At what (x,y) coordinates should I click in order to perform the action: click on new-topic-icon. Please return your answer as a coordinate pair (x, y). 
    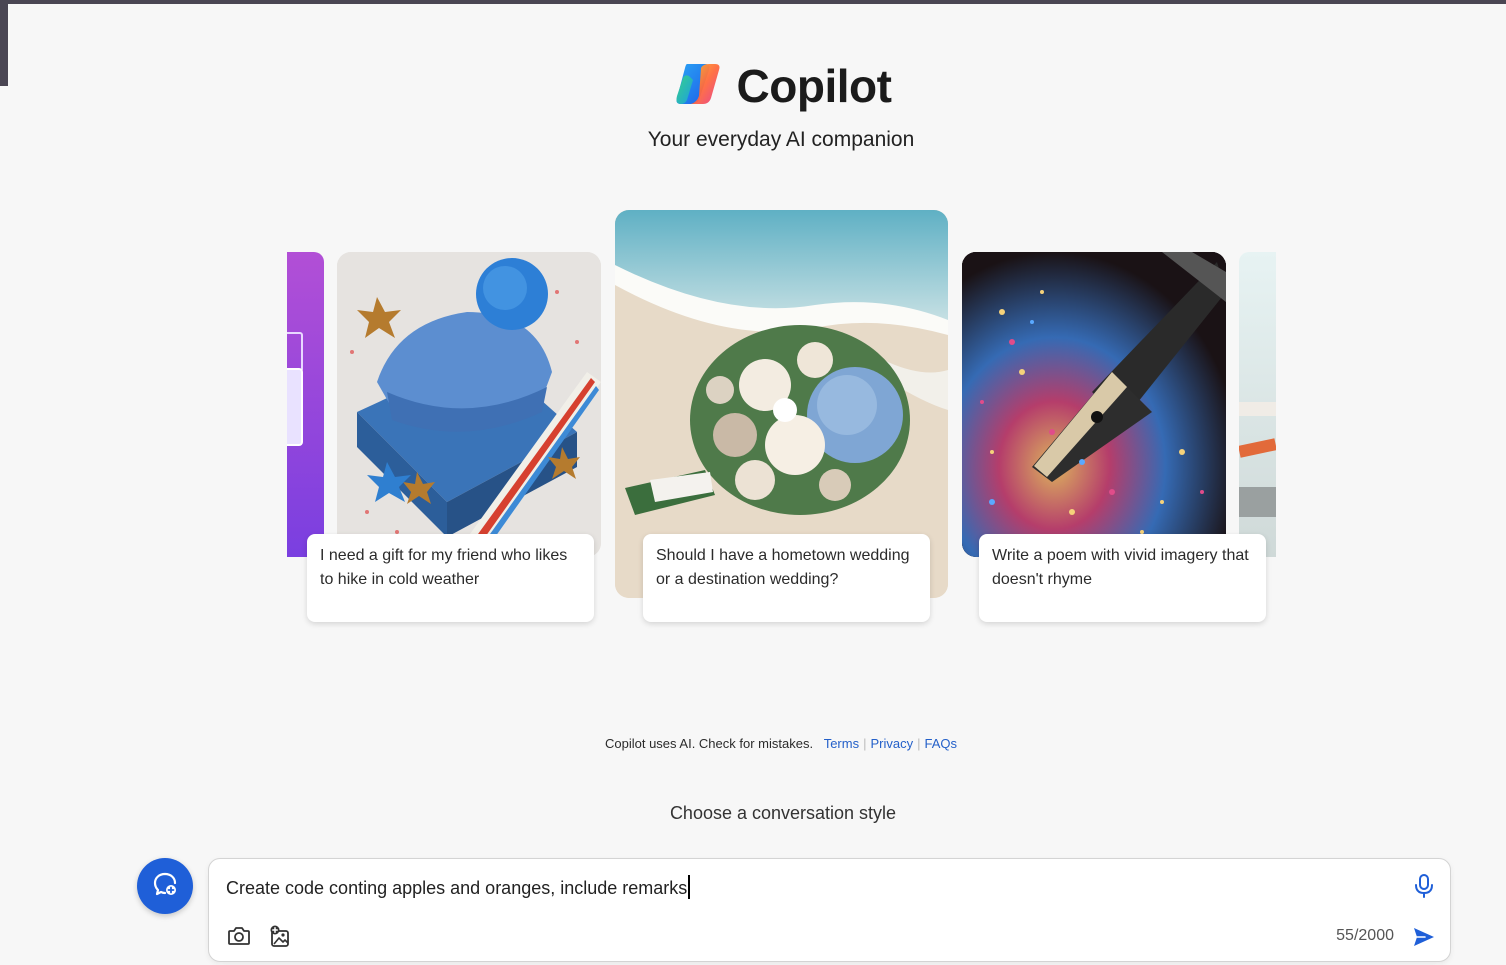
    Looking at the image, I should click on (165, 886).